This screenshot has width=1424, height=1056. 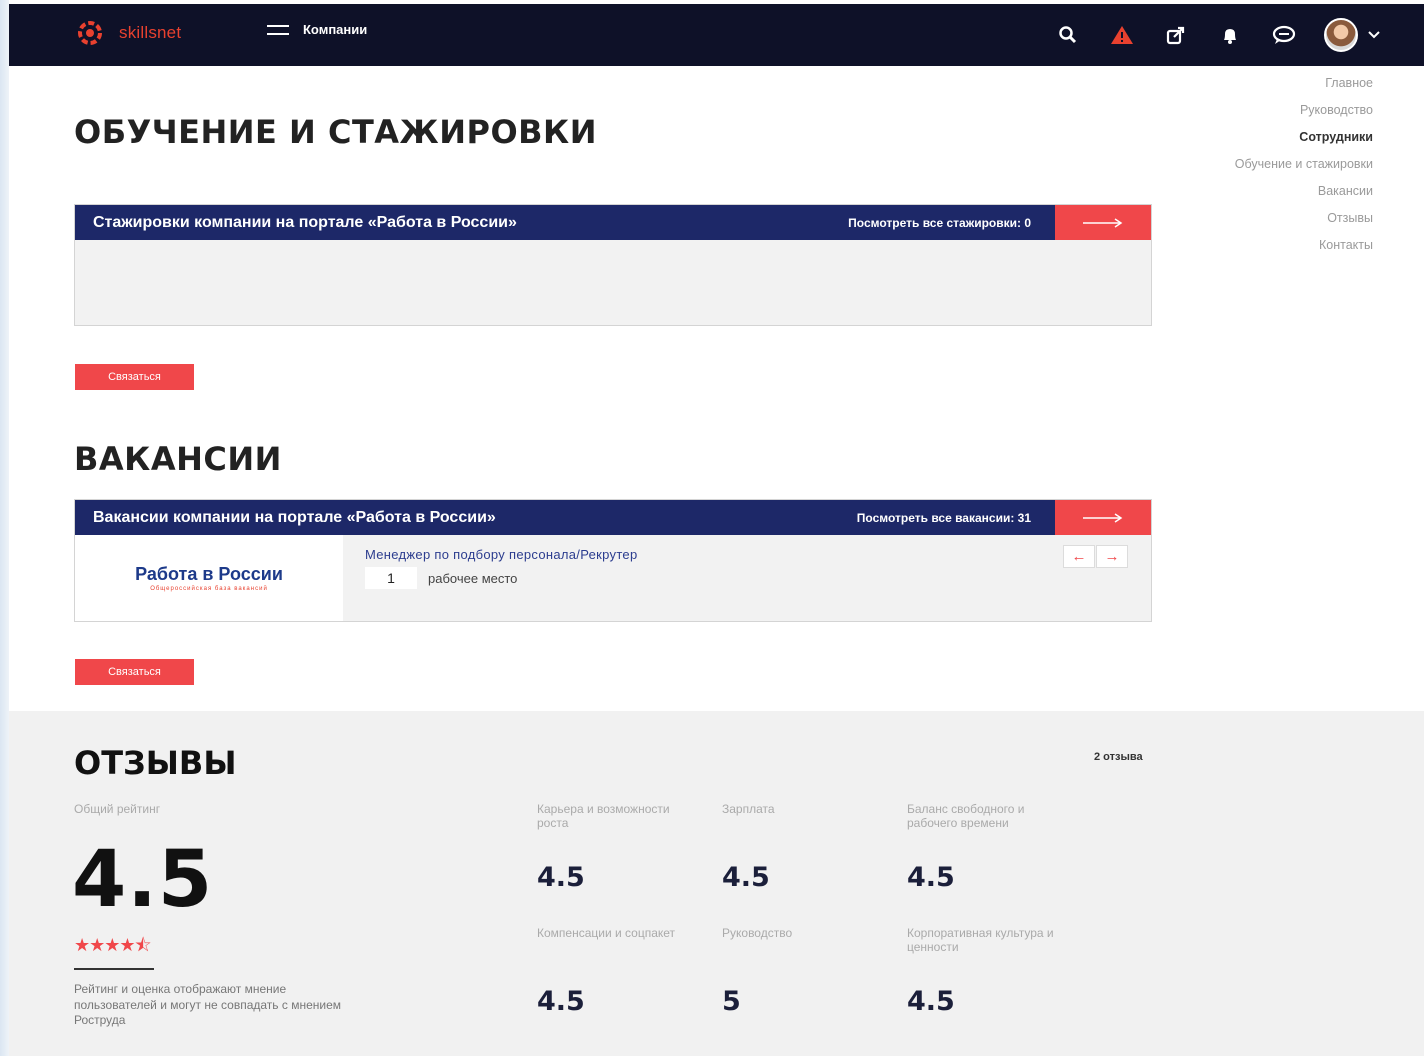 I want to click on internships-title: ОБУЧЕНИЕ И СТАЖИРОВКИ, so click(x=335, y=132).